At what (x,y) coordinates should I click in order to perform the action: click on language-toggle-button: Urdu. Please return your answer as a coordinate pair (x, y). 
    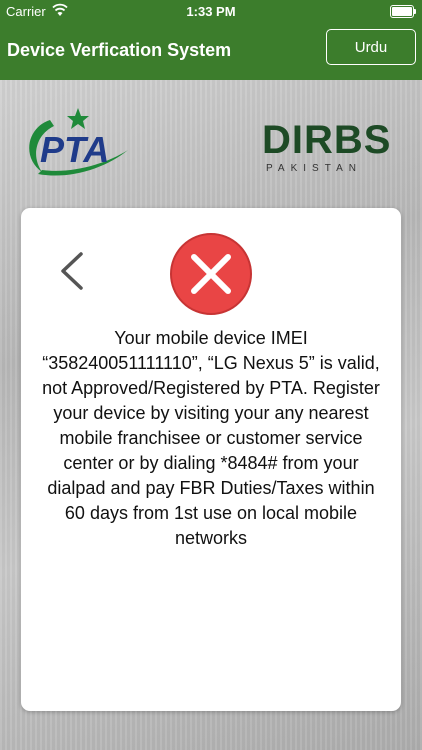
    Looking at the image, I should click on (371, 47).